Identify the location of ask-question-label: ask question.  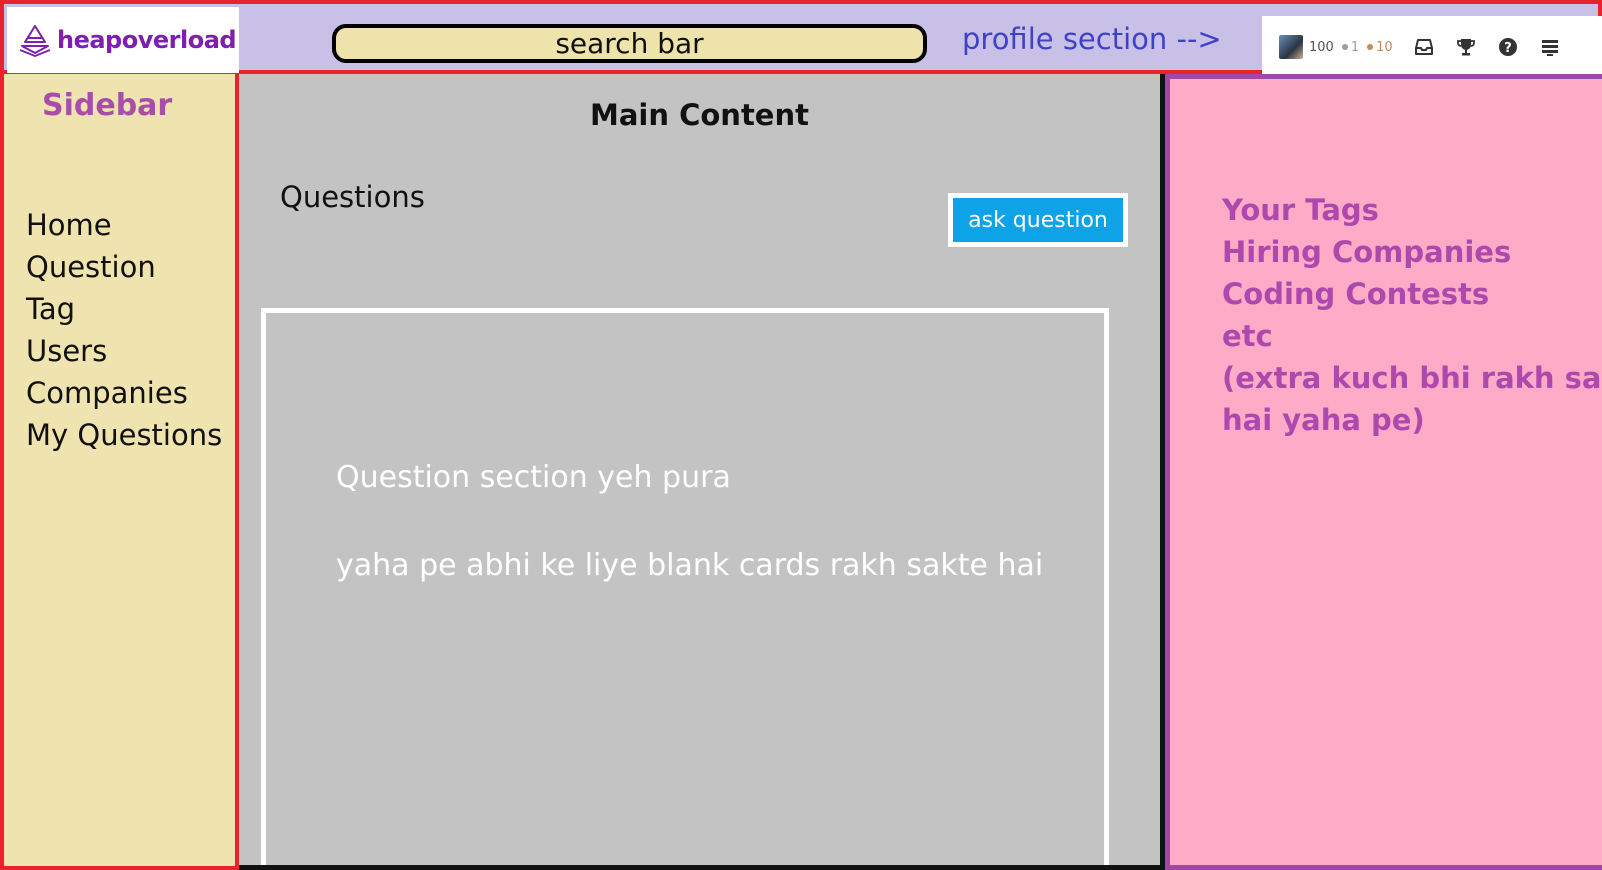
(1038, 220).